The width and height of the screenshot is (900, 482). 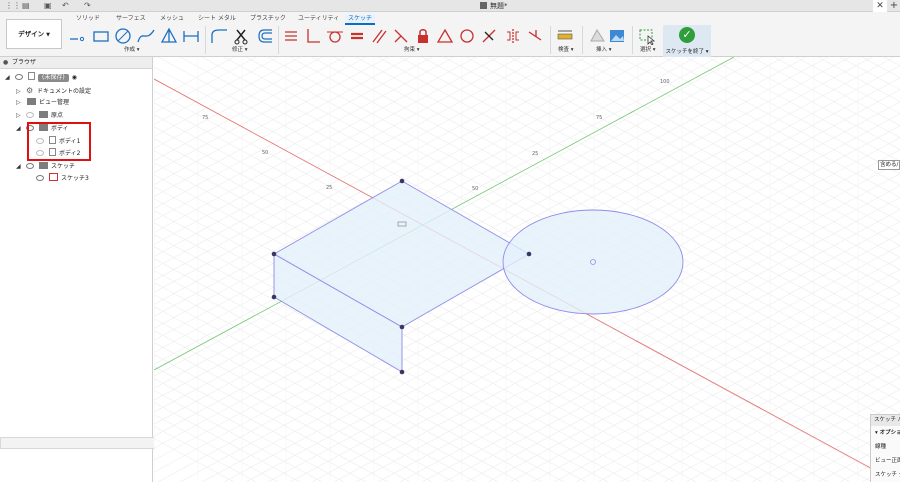 I want to click on close-tab-button: ✕, so click(x=880, y=6).